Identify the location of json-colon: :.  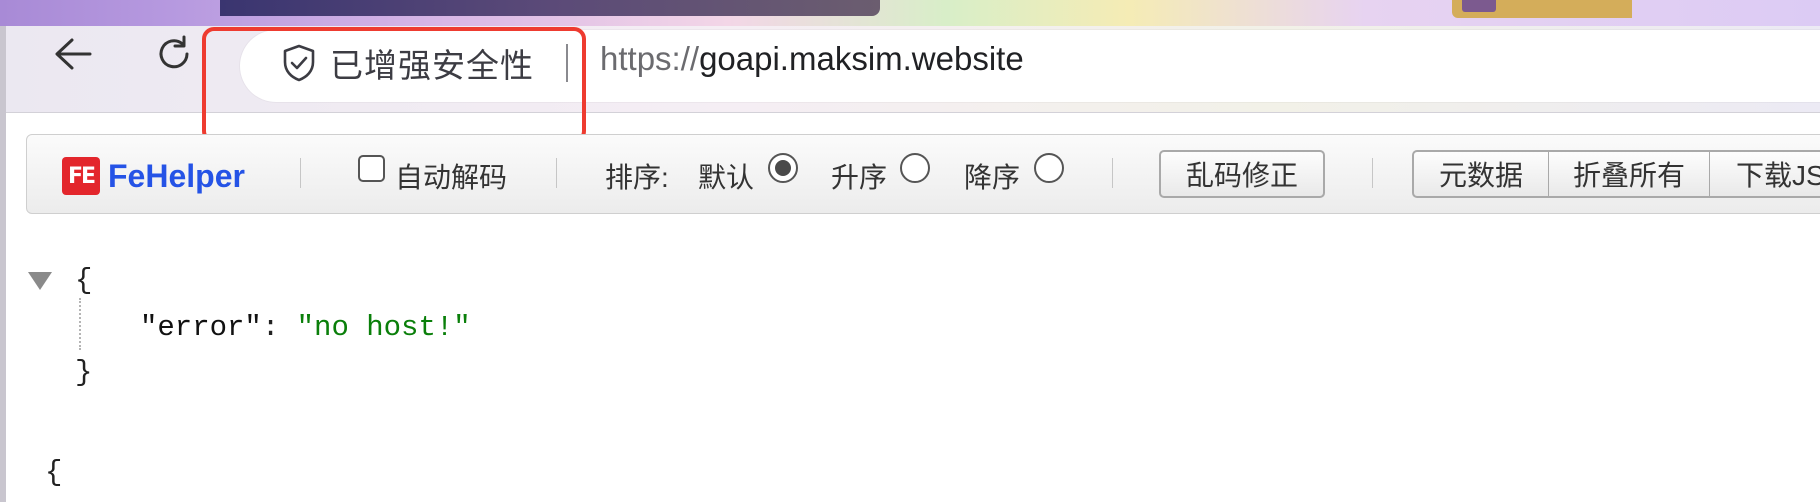
(279, 327).